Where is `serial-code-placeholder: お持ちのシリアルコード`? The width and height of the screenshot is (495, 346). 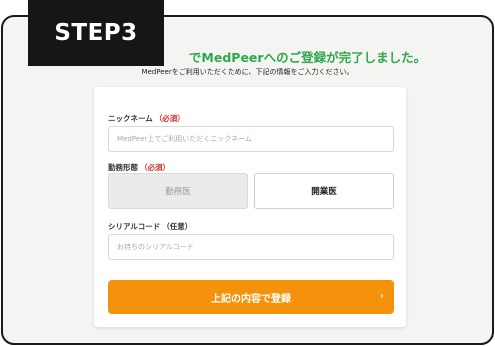
serial-code-placeholder: お持ちのシリアルコード is located at coordinates (155, 247).